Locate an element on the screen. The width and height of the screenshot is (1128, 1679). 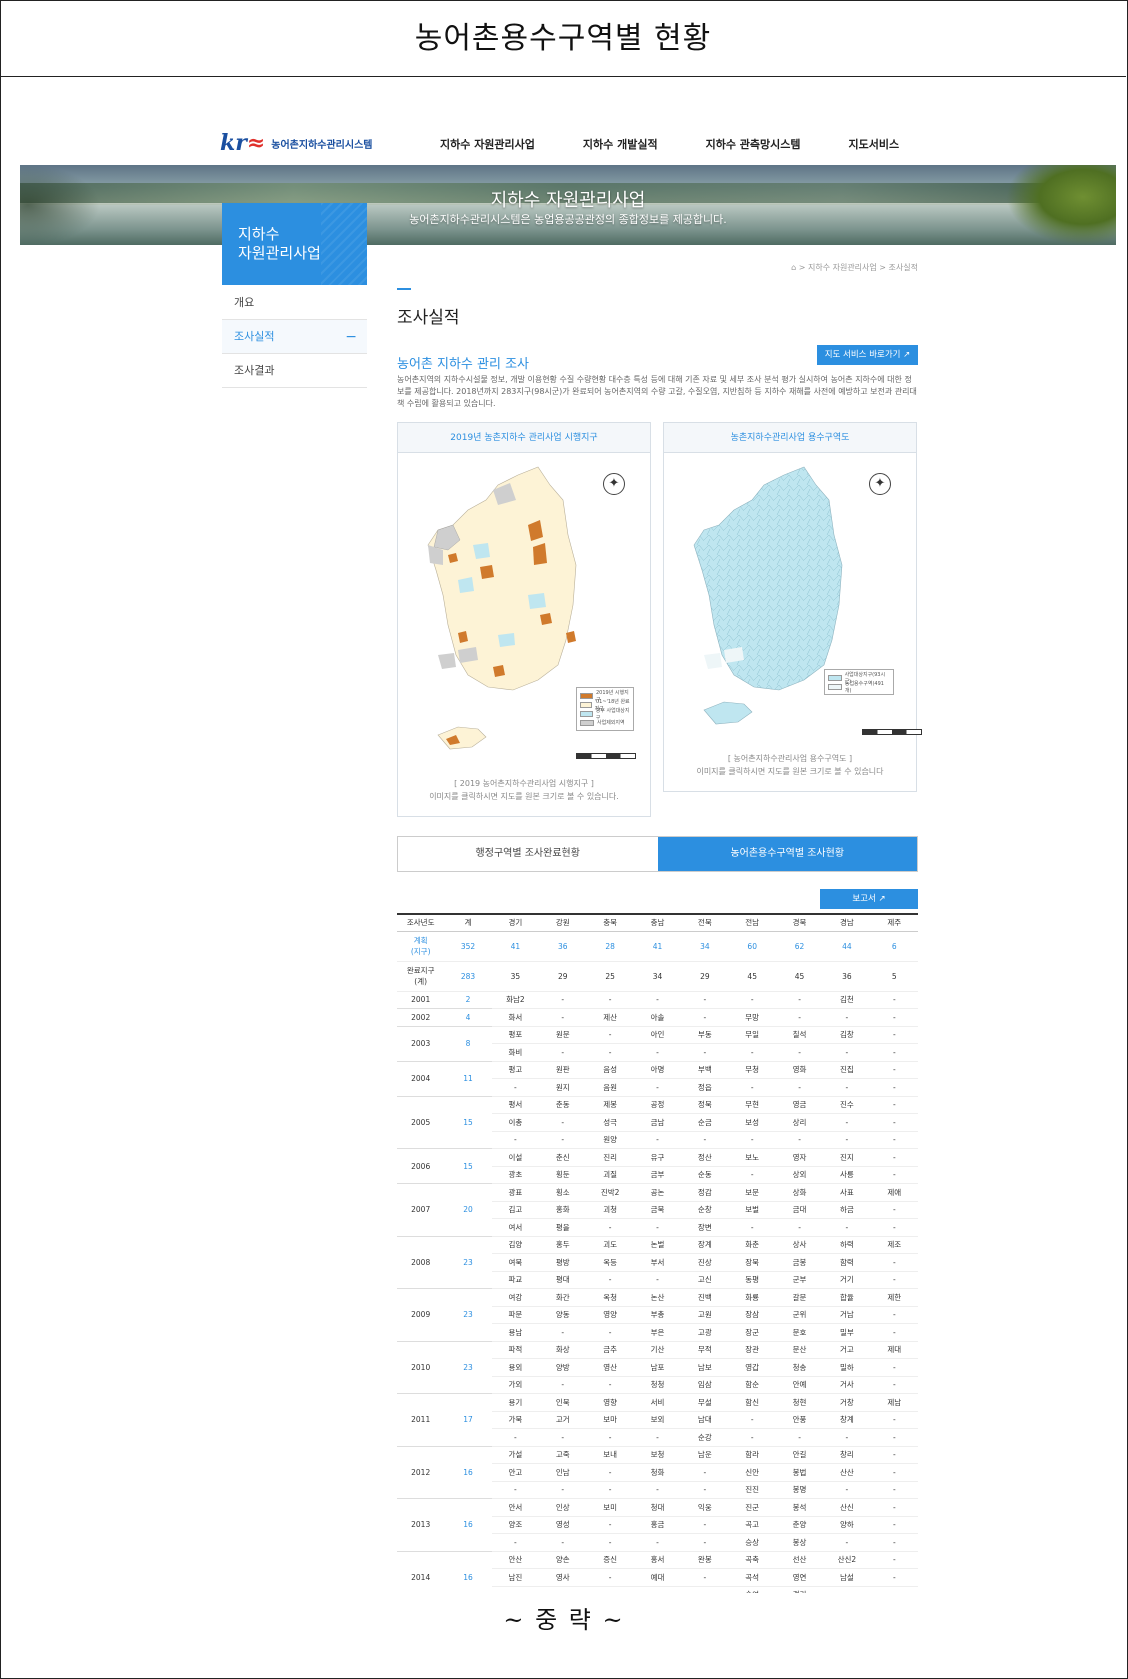
table-cell: 하력 is located at coordinates (847, 1245).